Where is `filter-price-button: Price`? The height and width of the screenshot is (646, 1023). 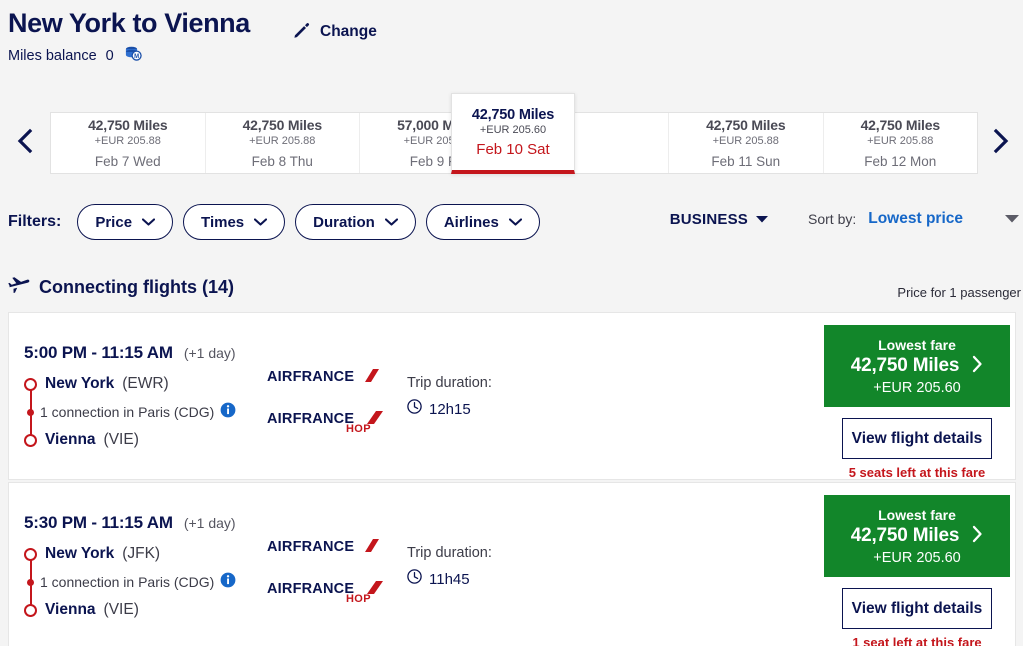
filter-price-button: Price is located at coordinates (125, 222).